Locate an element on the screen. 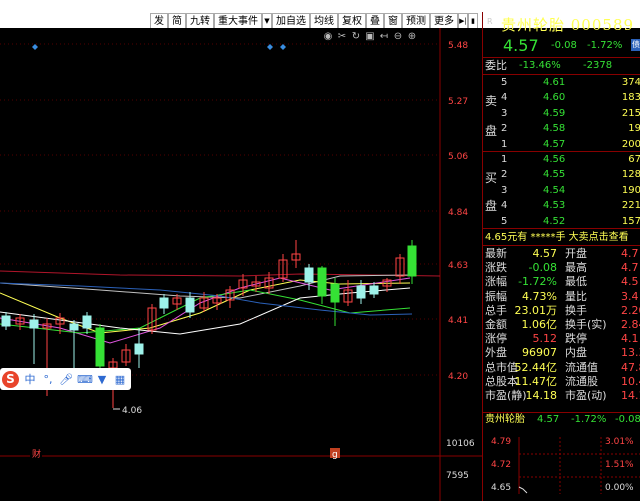 This screenshot has height=501, width=640. more-button: 更多 is located at coordinates (444, 20).